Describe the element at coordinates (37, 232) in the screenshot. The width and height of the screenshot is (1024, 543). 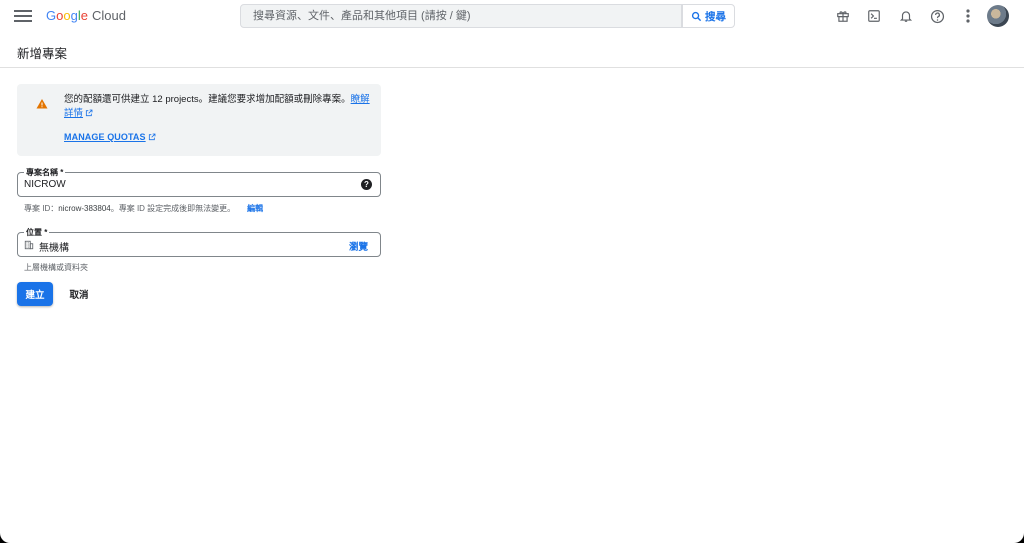
I see `location-label: 位置 *` at that location.